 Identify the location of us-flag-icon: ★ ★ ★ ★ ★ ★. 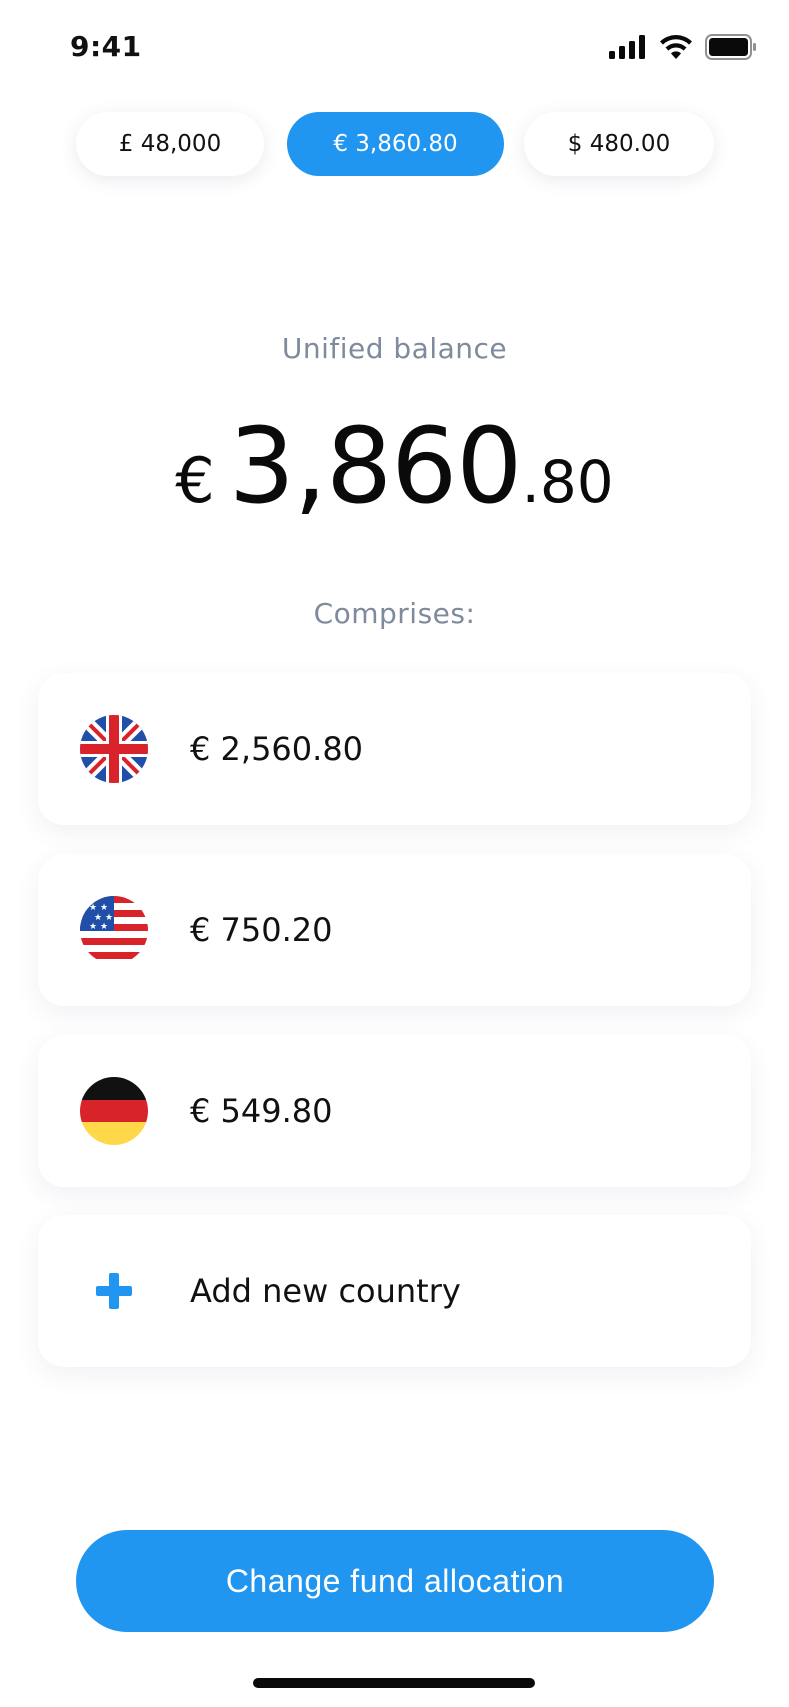
(114, 930).